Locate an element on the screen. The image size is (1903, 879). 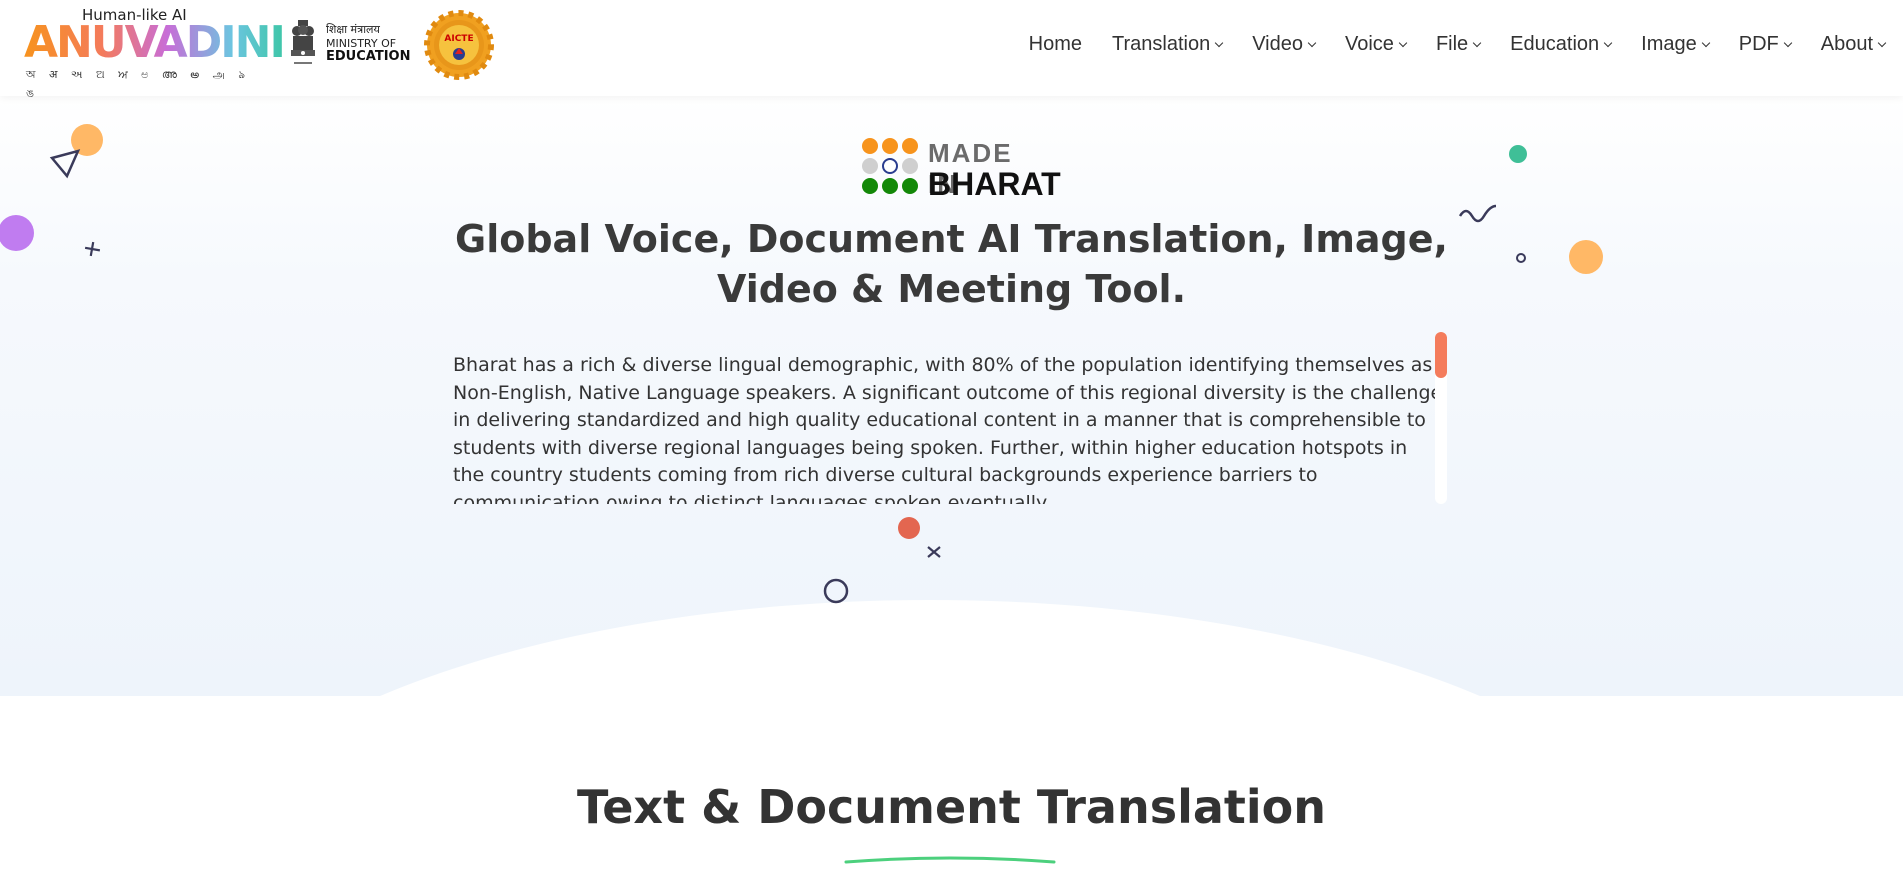
nav-education: Education is located at coordinates (1561, 44).